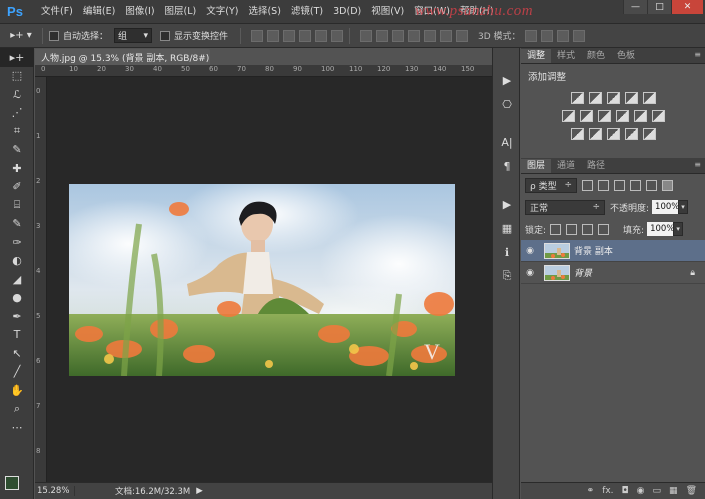  What do you see at coordinates (631, 134) in the screenshot?
I see `selective-color-icon` at bounding box center [631, 134].